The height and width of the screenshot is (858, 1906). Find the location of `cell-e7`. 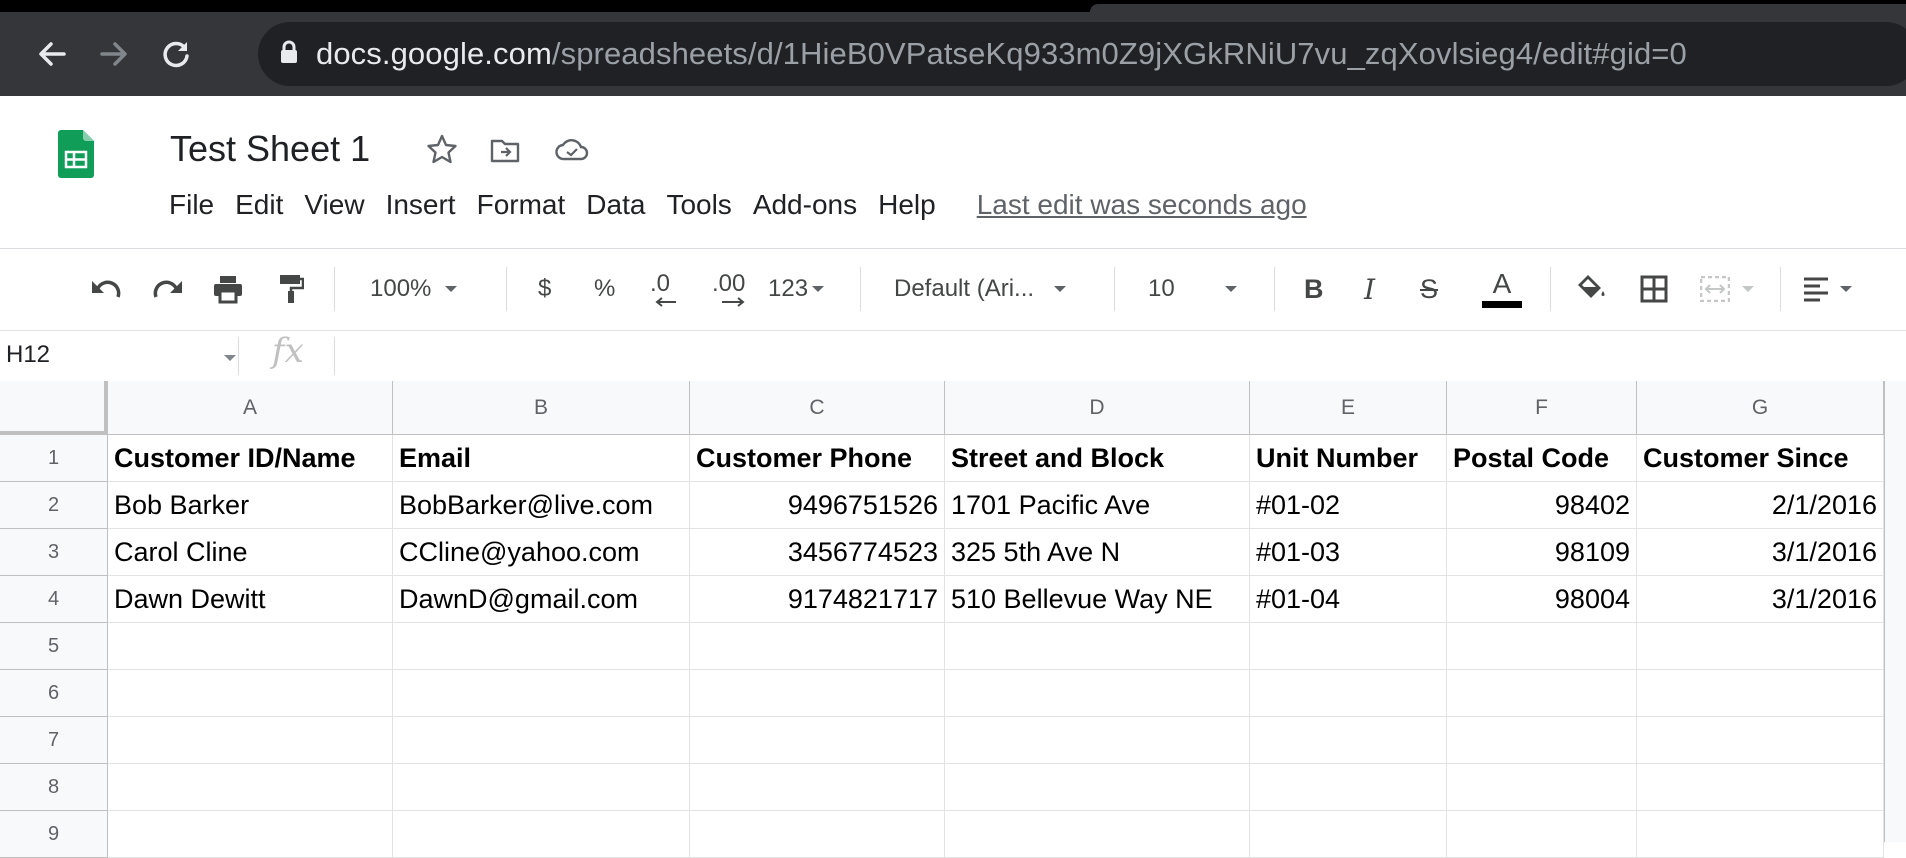

cell-e7 is located at coordinates (1348, 740).